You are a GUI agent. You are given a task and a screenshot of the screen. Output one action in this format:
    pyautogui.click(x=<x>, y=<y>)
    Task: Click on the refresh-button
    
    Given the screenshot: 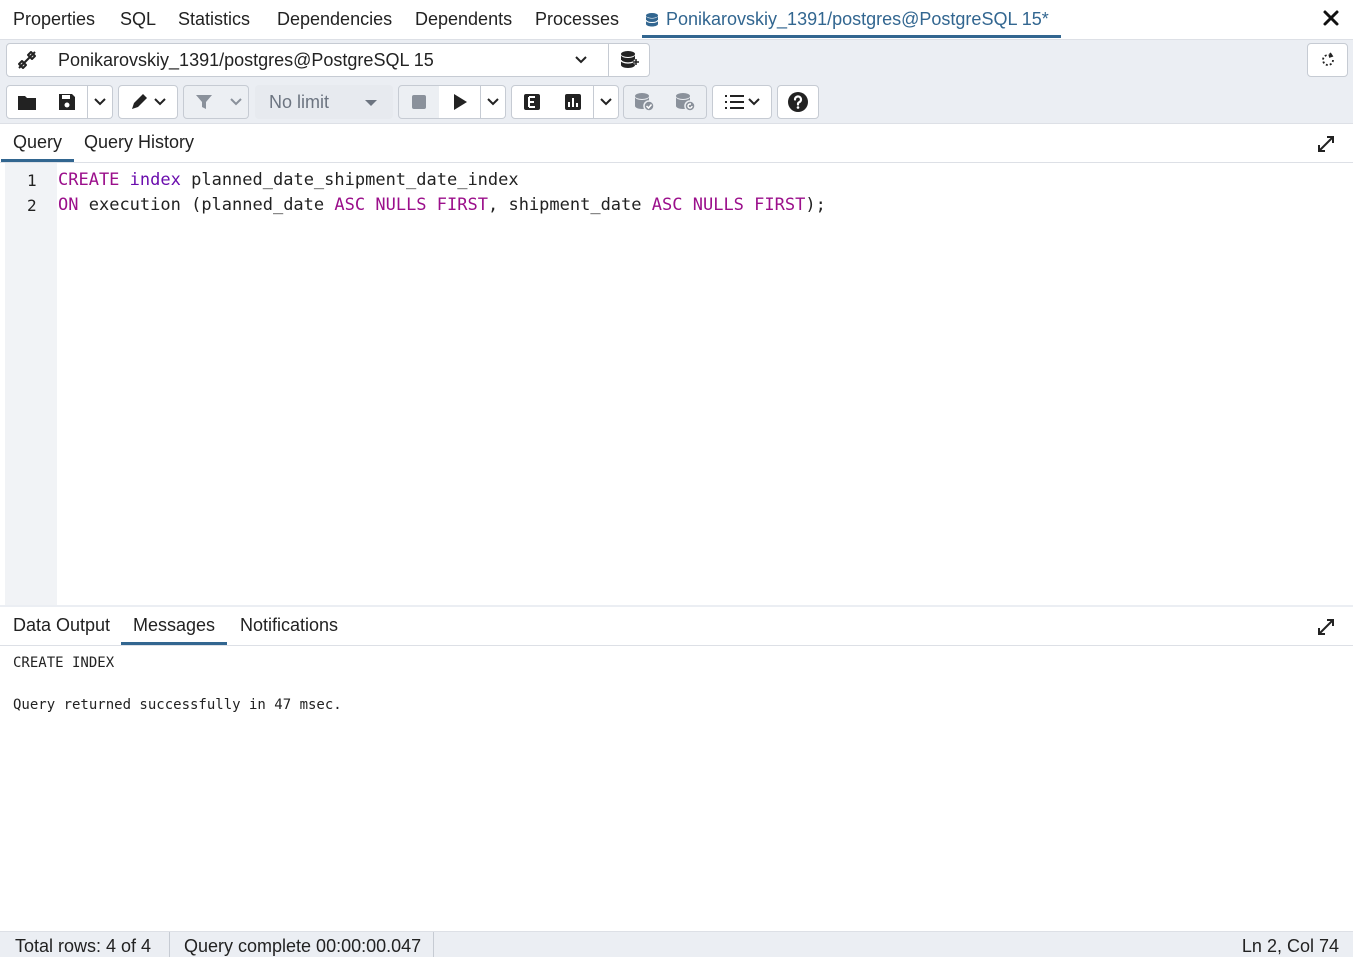 What is the action you would take?
    pyautogui.click(x=1327, y=60)
    